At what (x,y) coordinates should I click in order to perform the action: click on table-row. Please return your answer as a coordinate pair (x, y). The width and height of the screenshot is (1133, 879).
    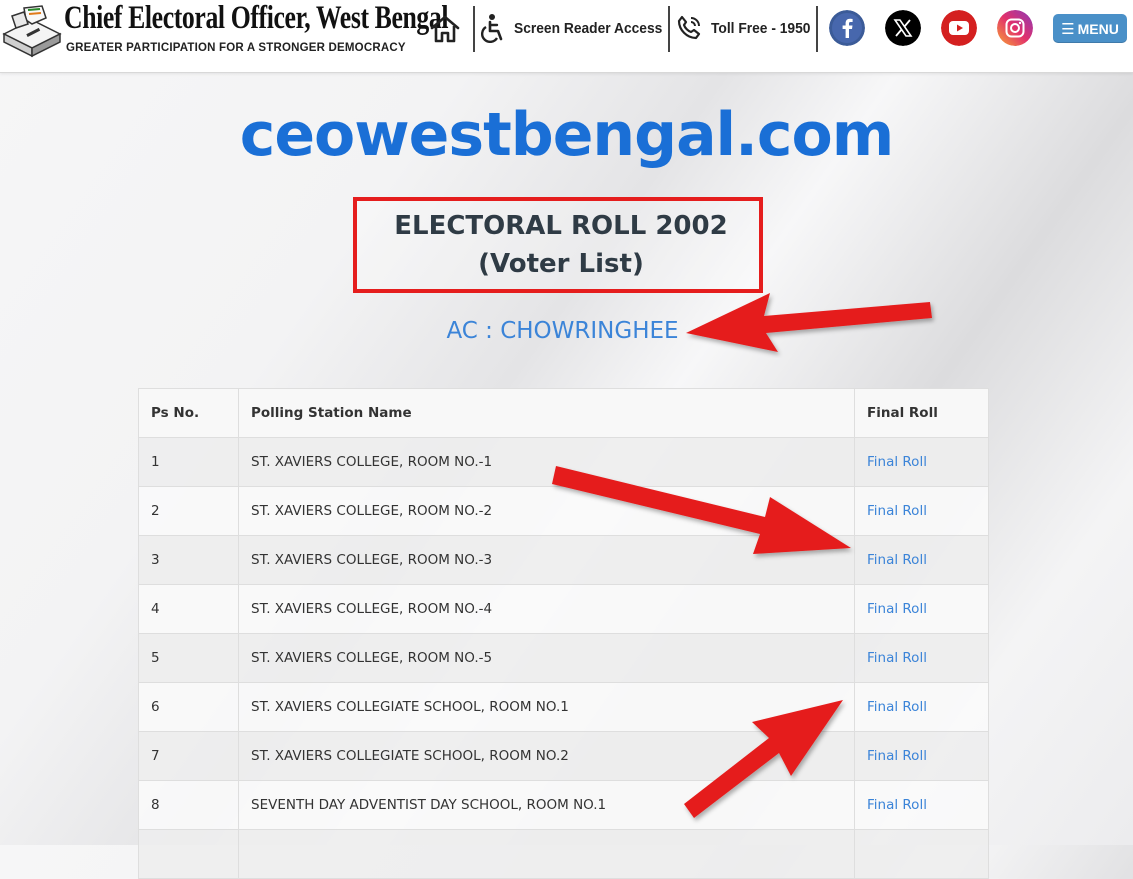
    Looking at the image, I should click on (563, 854).